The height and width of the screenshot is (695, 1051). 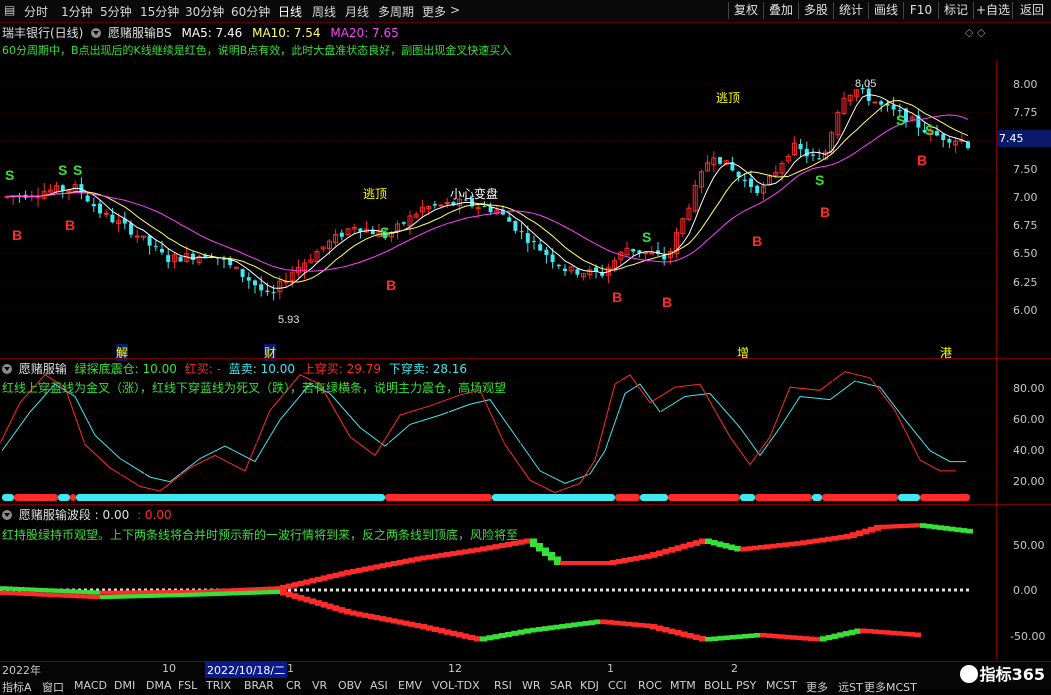 What do you see at coordinates (561, 685) in the screenshot?
I see `indicator-tab: SAR` at bounding box center [561, 685].